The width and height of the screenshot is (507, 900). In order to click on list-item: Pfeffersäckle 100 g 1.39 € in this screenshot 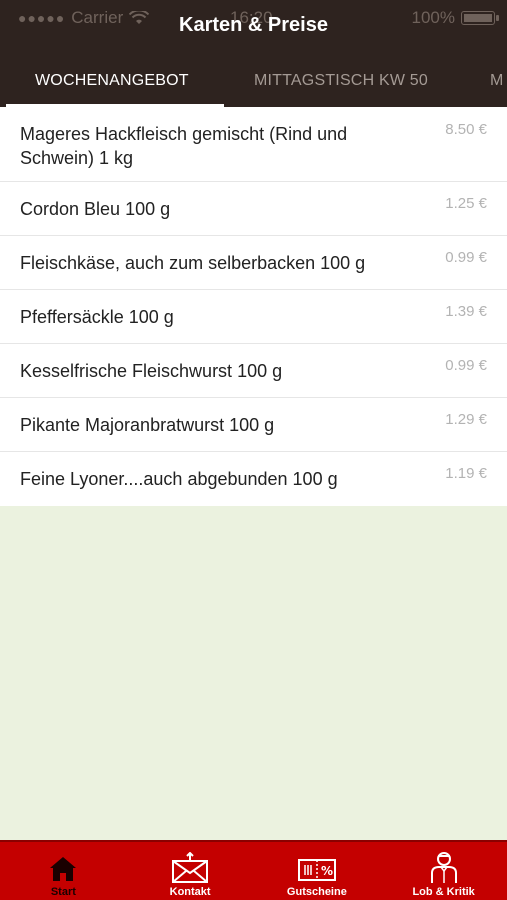, I will do `click(253, 317)`.